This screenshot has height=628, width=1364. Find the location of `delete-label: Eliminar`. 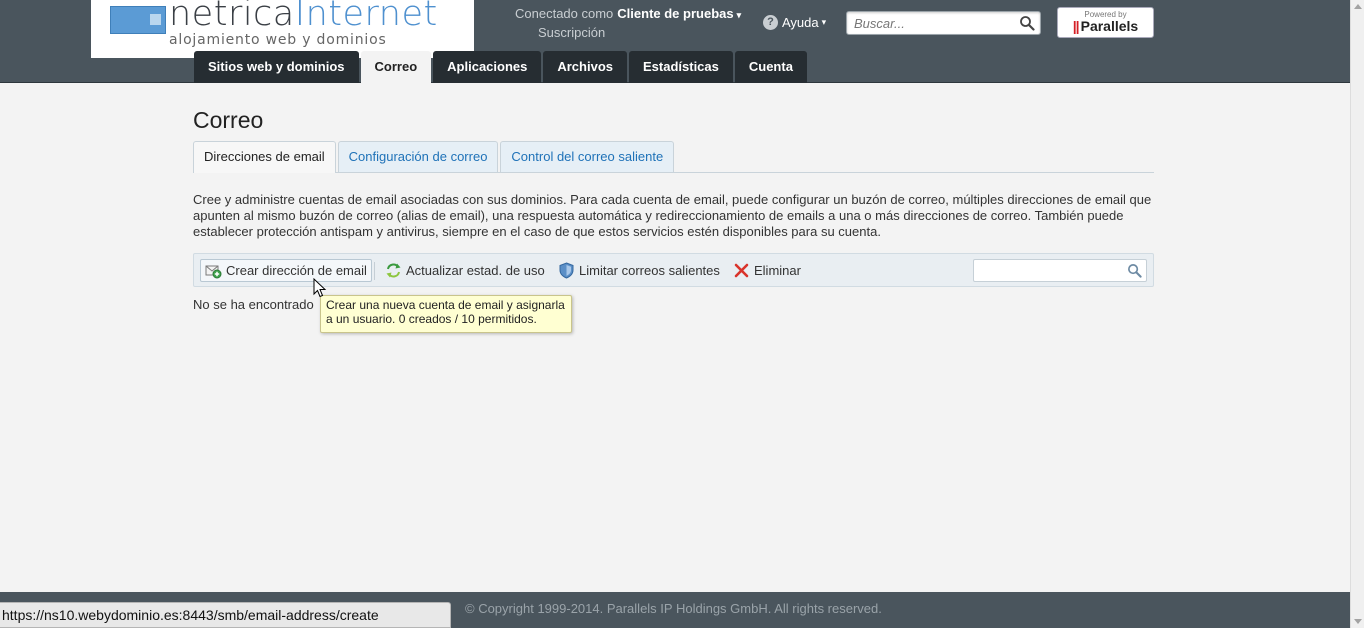

delete-label: Eliminar is located at coordinates (777, 270).